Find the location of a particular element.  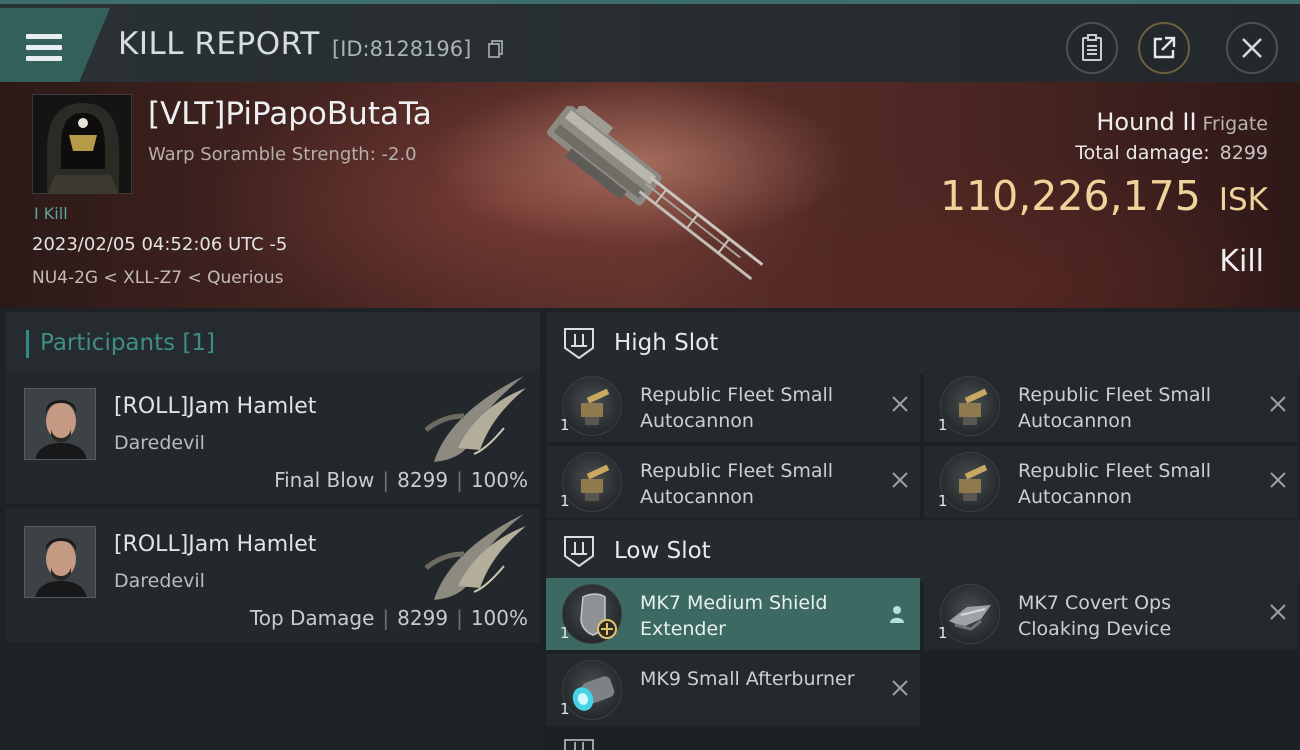

isk-unit: ISK is located at coordinates (1243, 200).